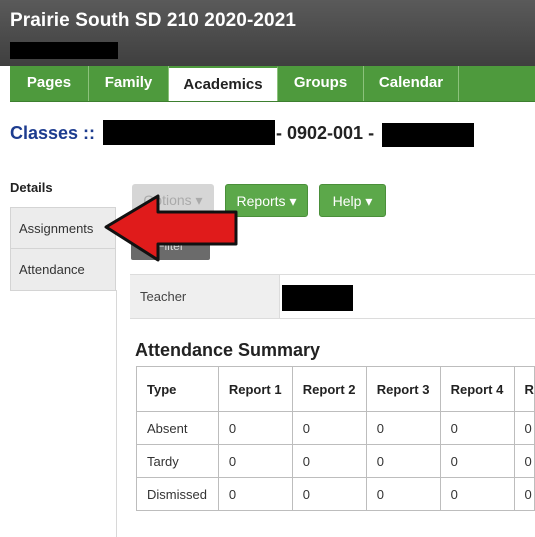 The height and width of the screenshot is (537, 535). What do you see at coordinates (428, 135) in the screenshot?
I see `redacted-teacher-name-header` at bounding box center [428, 135].